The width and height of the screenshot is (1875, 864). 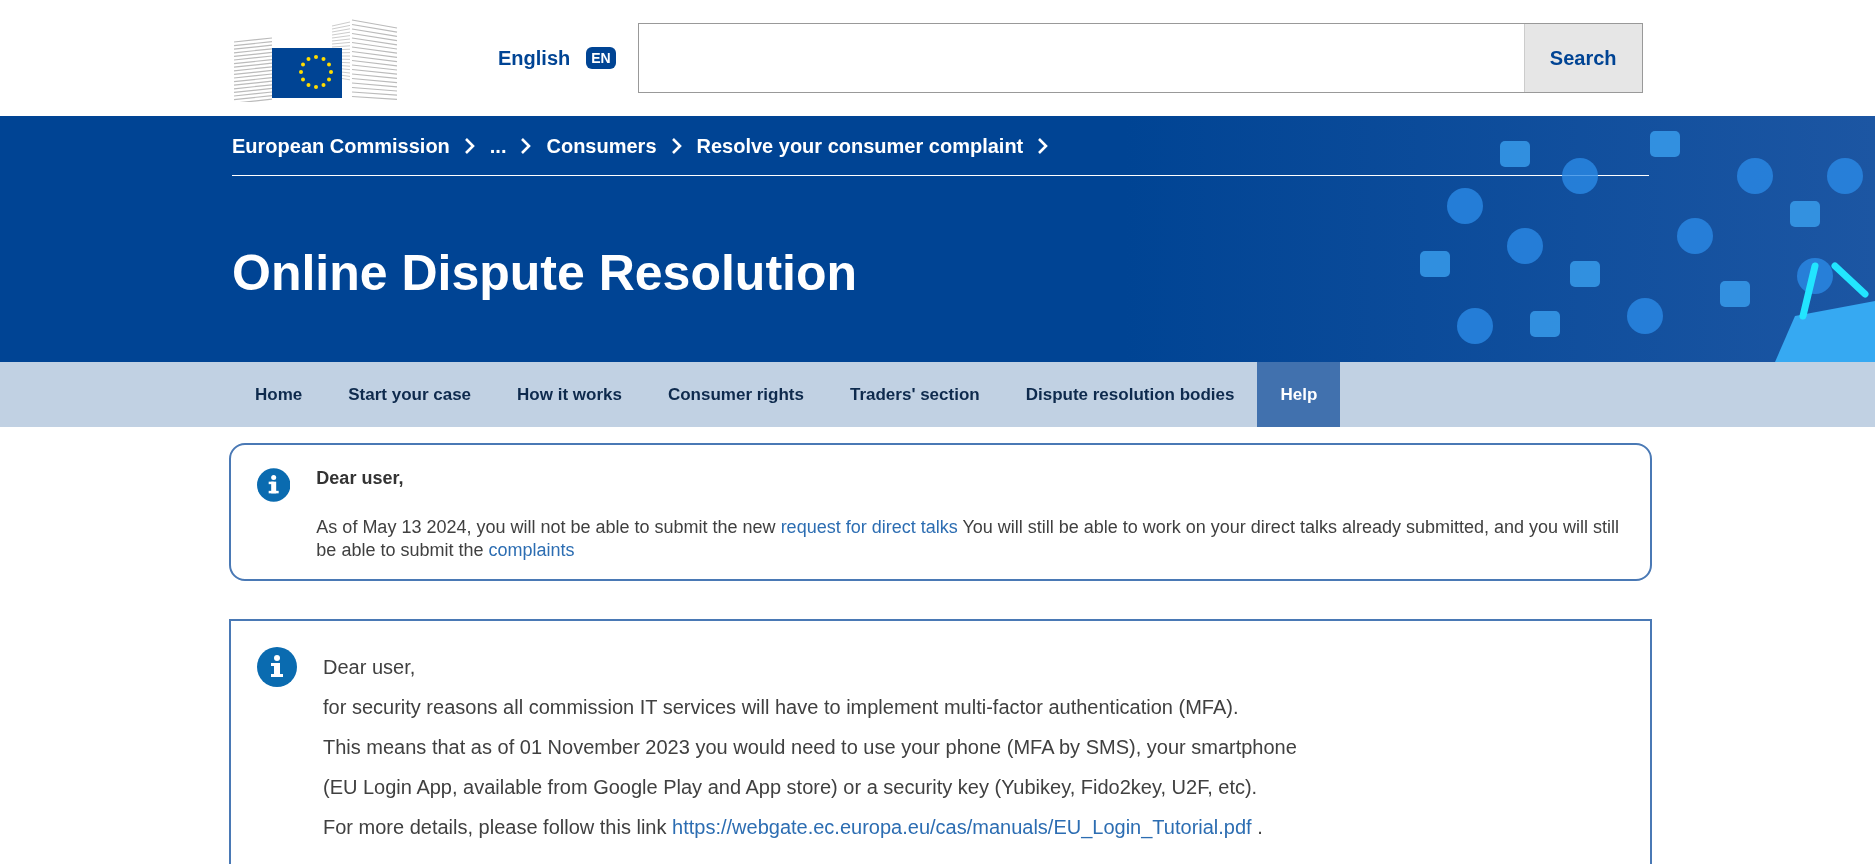 I want to click on nav-tab: Start your case, so click(x=410, y=394).